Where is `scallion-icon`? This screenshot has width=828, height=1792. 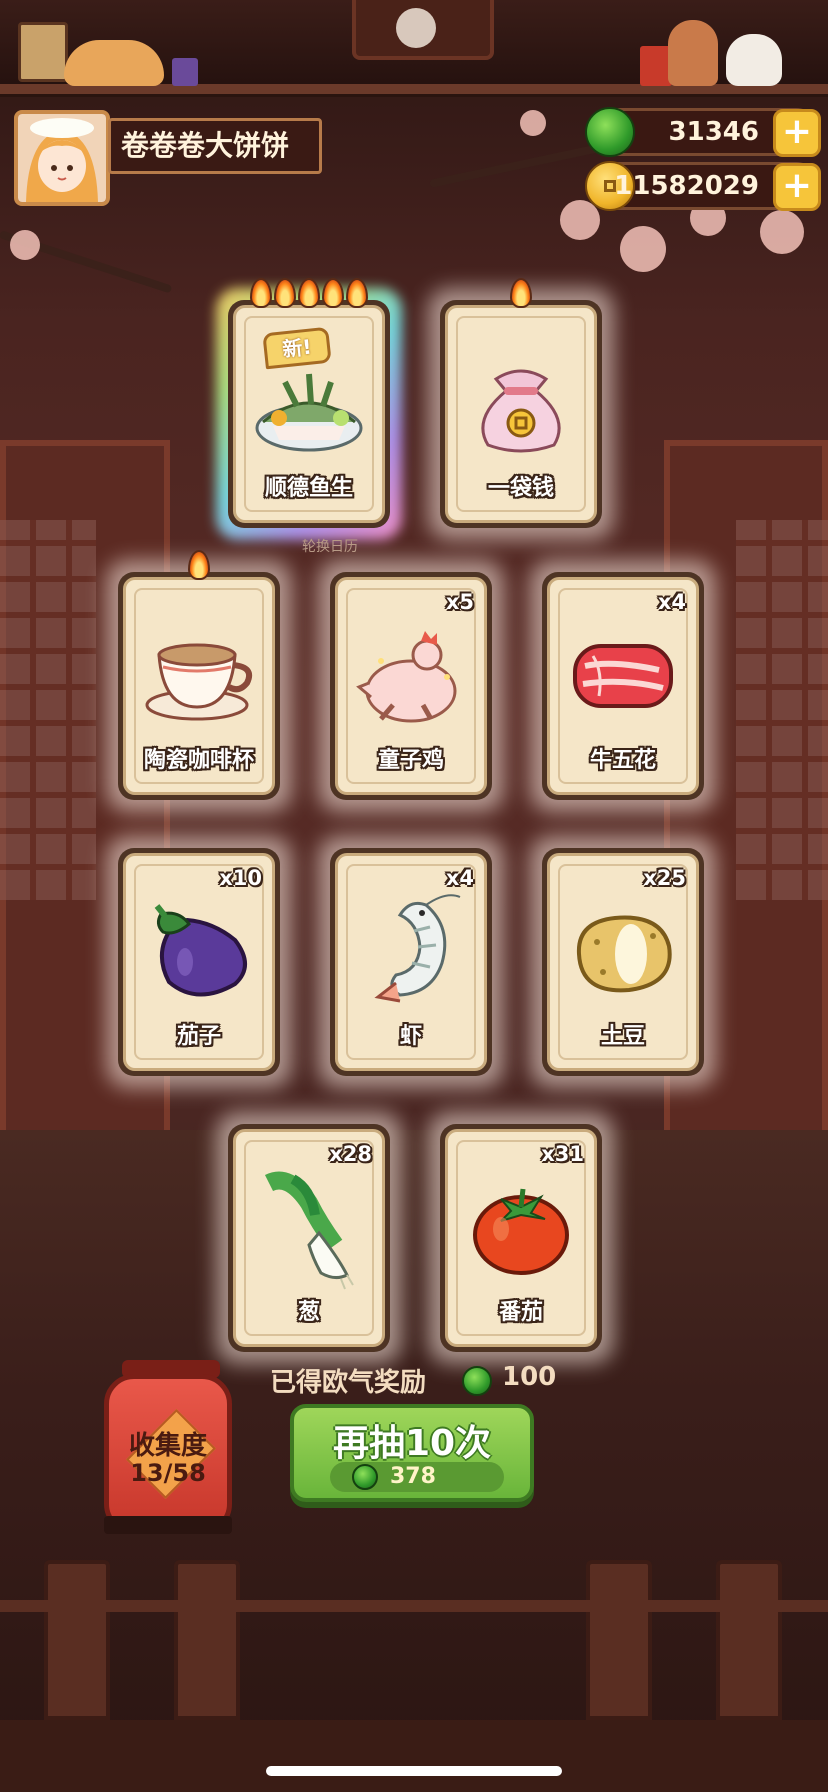 scallion-icon is located at coordinates (309, 1230).